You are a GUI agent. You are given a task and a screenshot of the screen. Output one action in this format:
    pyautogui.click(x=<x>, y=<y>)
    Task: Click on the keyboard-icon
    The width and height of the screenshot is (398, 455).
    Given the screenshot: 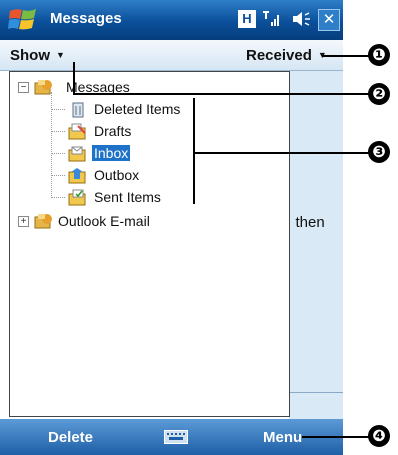 What is the action you would take?
    pyautogui.click(x=176, y=437)
    